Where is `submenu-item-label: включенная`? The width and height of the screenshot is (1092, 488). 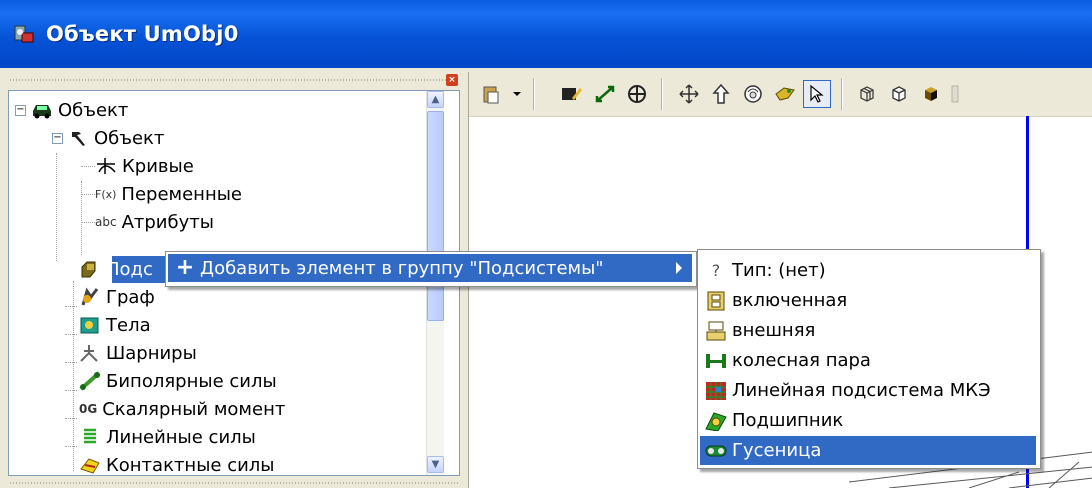 submenu-item-label: включенная is located at coordinates (790, 300).